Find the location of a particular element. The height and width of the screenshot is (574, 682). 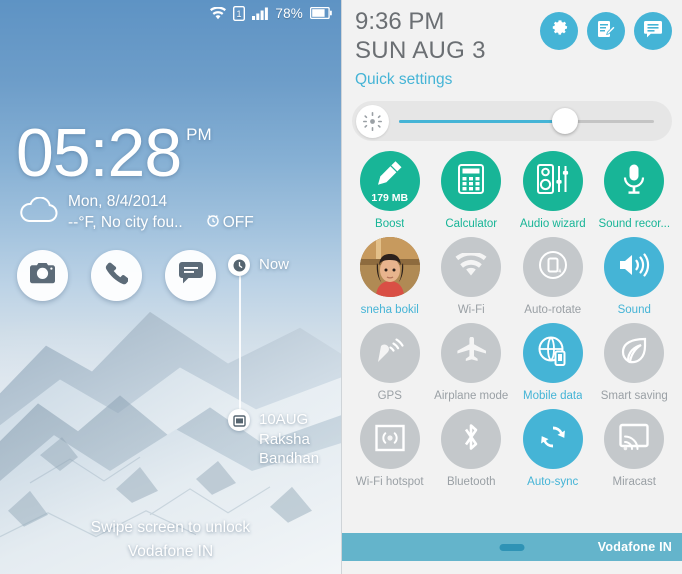

lock-status-bar: 1 78% is located at coordinates (170, 13).